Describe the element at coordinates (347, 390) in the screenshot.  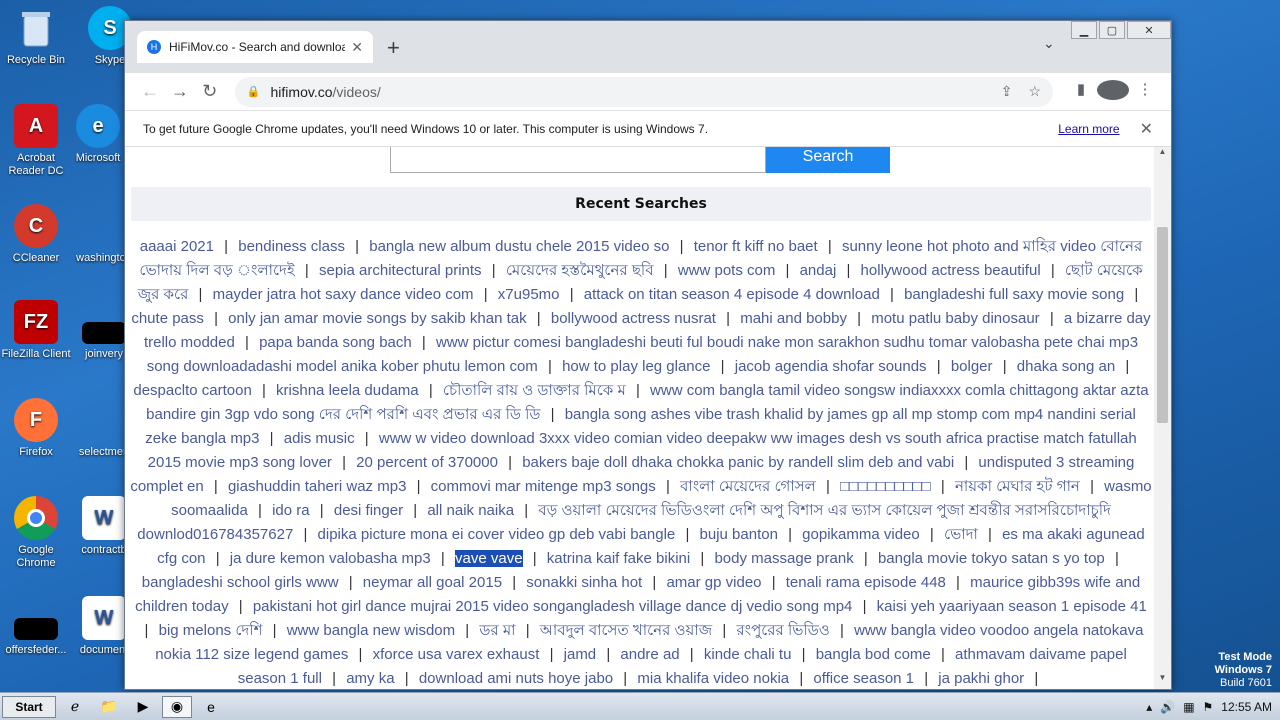
I see `recent-search-link: krishna leela dudama` at that location.